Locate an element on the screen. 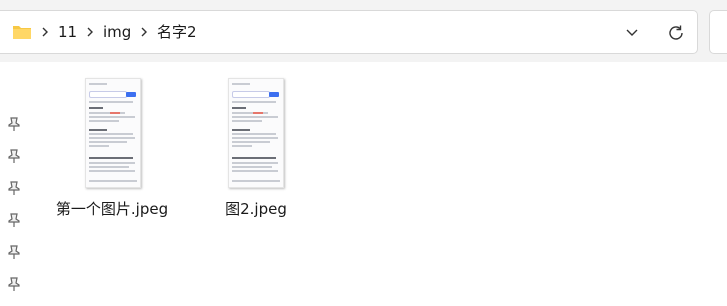  address-bar: 11 img 名字2 is located at coordinates (349, 32).